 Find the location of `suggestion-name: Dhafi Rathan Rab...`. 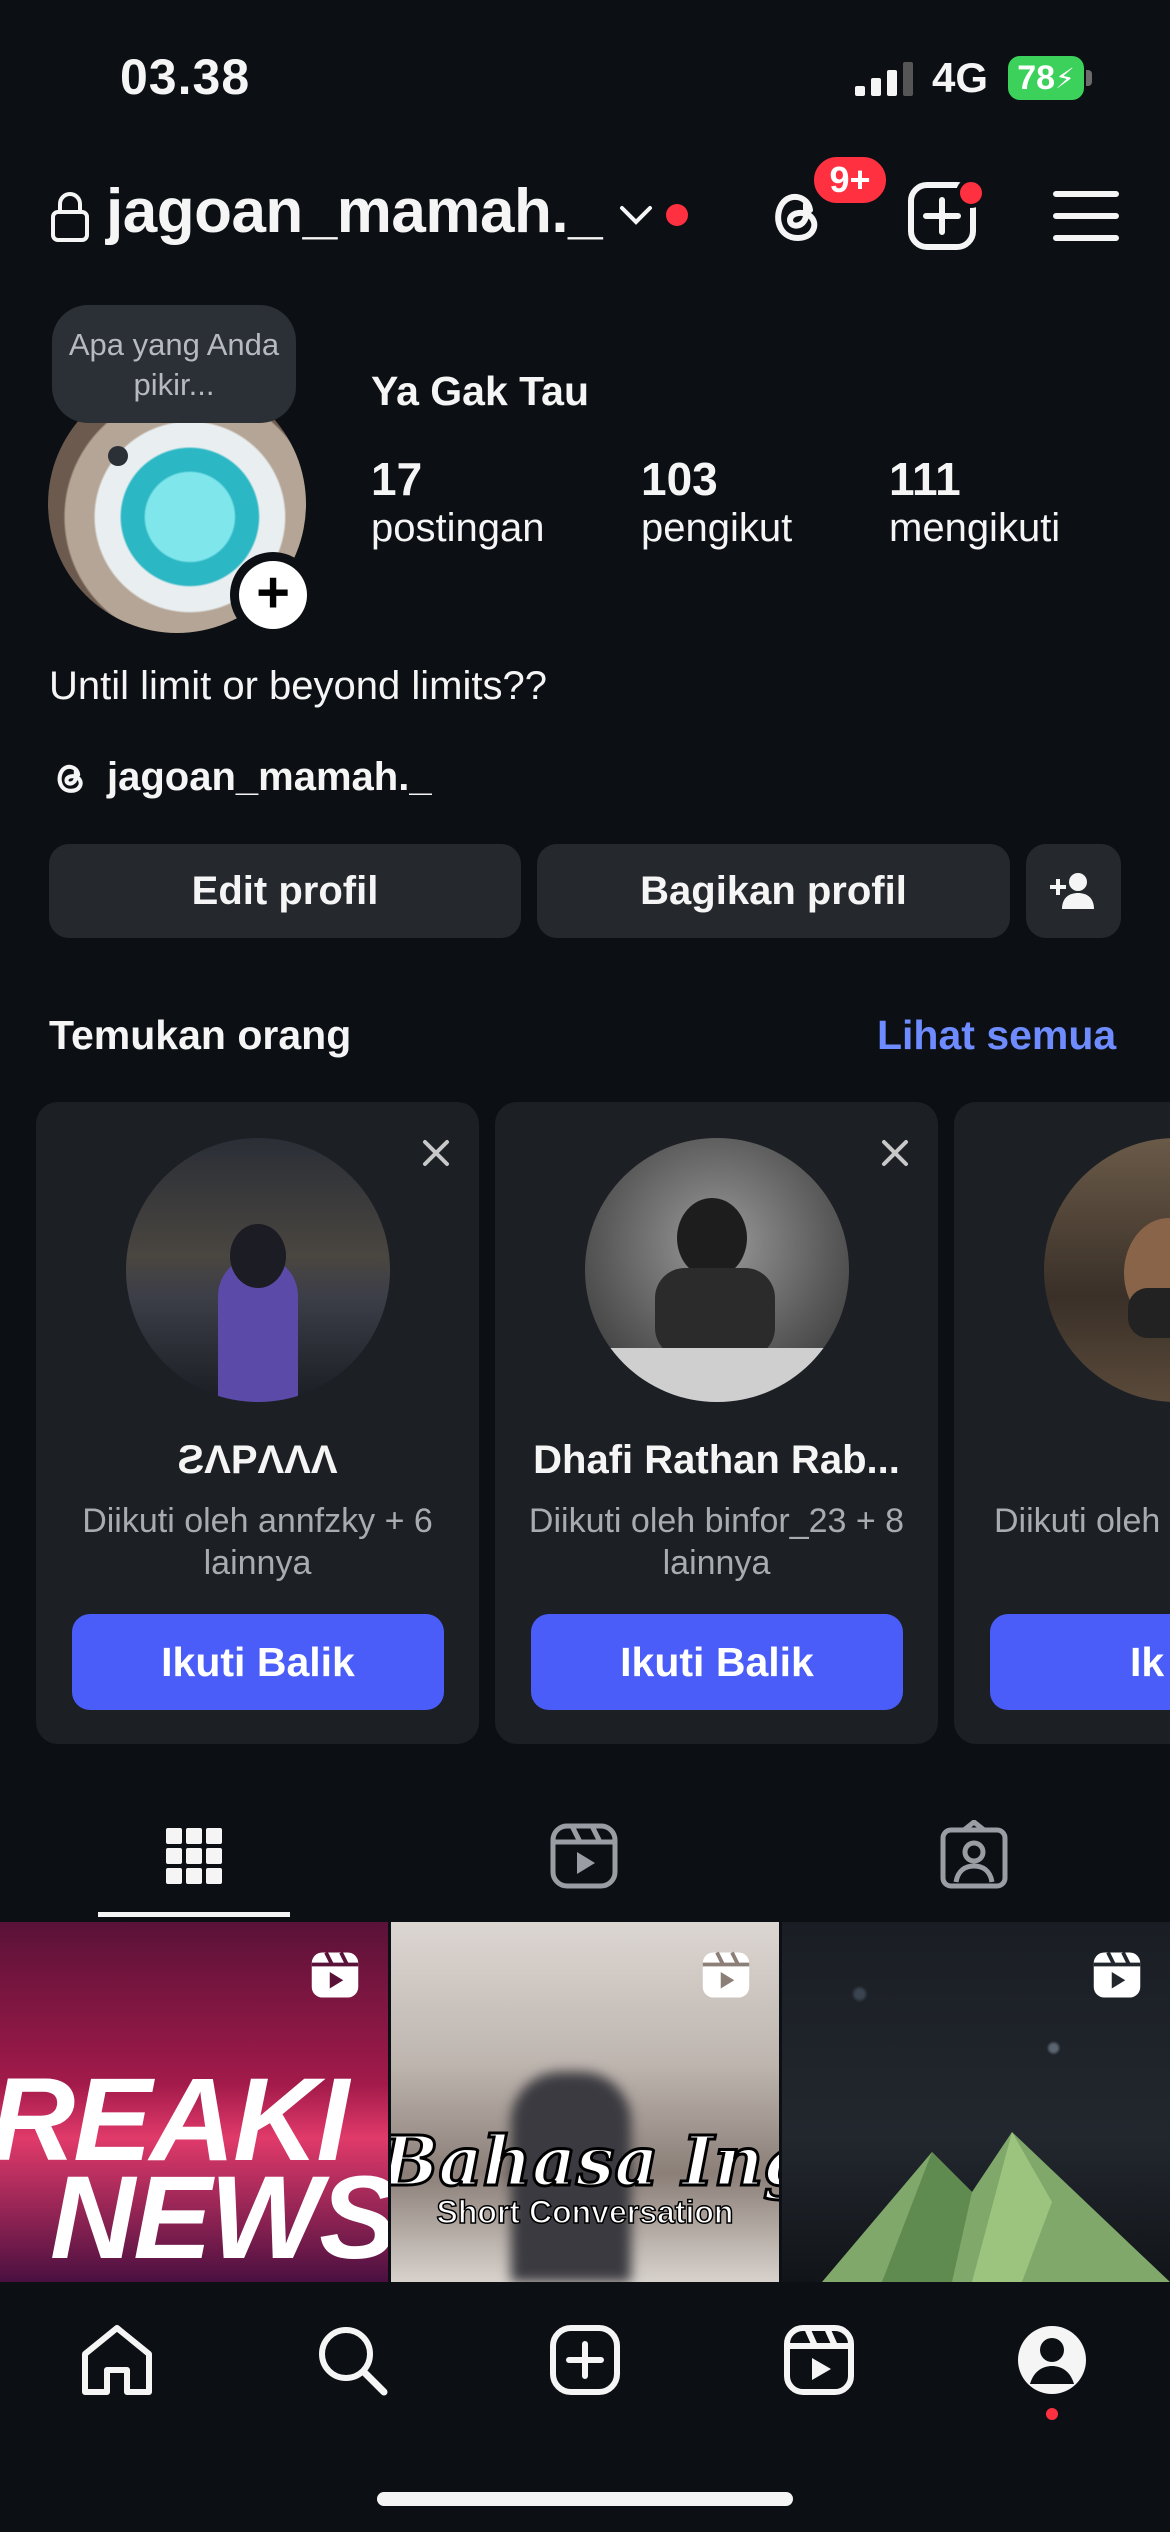

suggestion-name: Dhafi Rathan Rab... is located at coordinates (716, 1460).